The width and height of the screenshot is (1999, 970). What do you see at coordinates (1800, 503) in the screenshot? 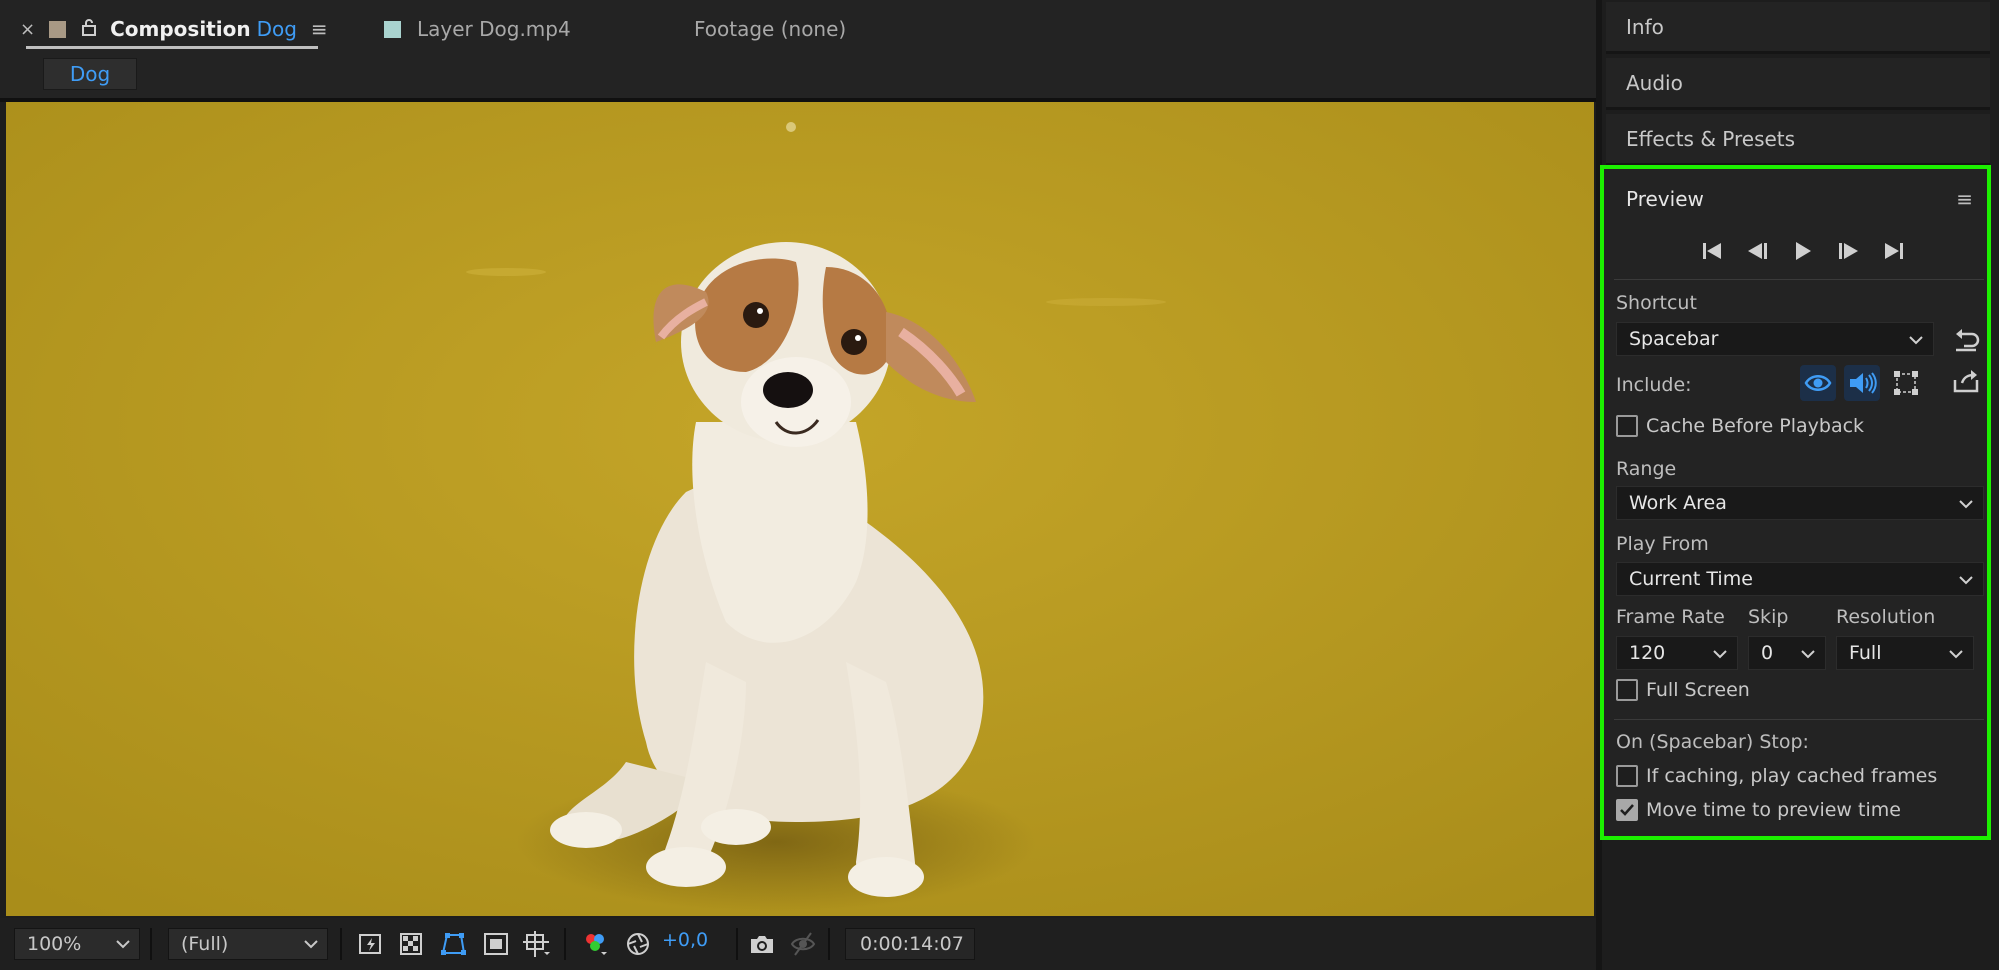
I see `range-select: Work Area` at bounding box center [1800, 503].